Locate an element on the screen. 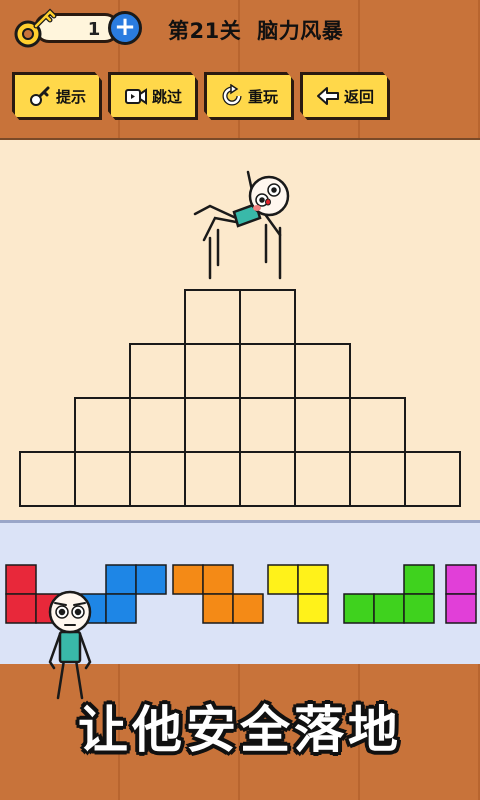 Image resolution: width=480 pixels, height=800 pixels. standing-stickman-layer is located at coordinates (70, 645).